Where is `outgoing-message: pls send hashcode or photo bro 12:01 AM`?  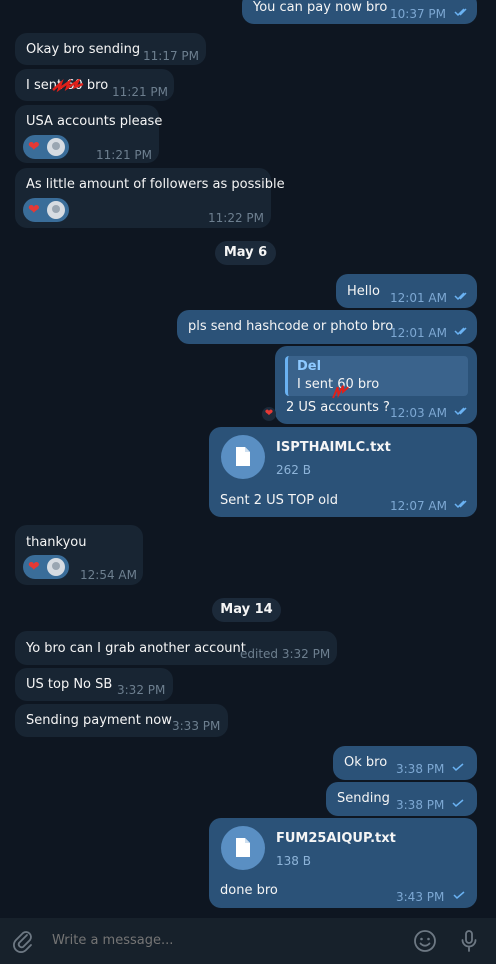 outgoing-message: pls send hashcode or photo bro 12:01 AM is located at coordinates (327, 327).